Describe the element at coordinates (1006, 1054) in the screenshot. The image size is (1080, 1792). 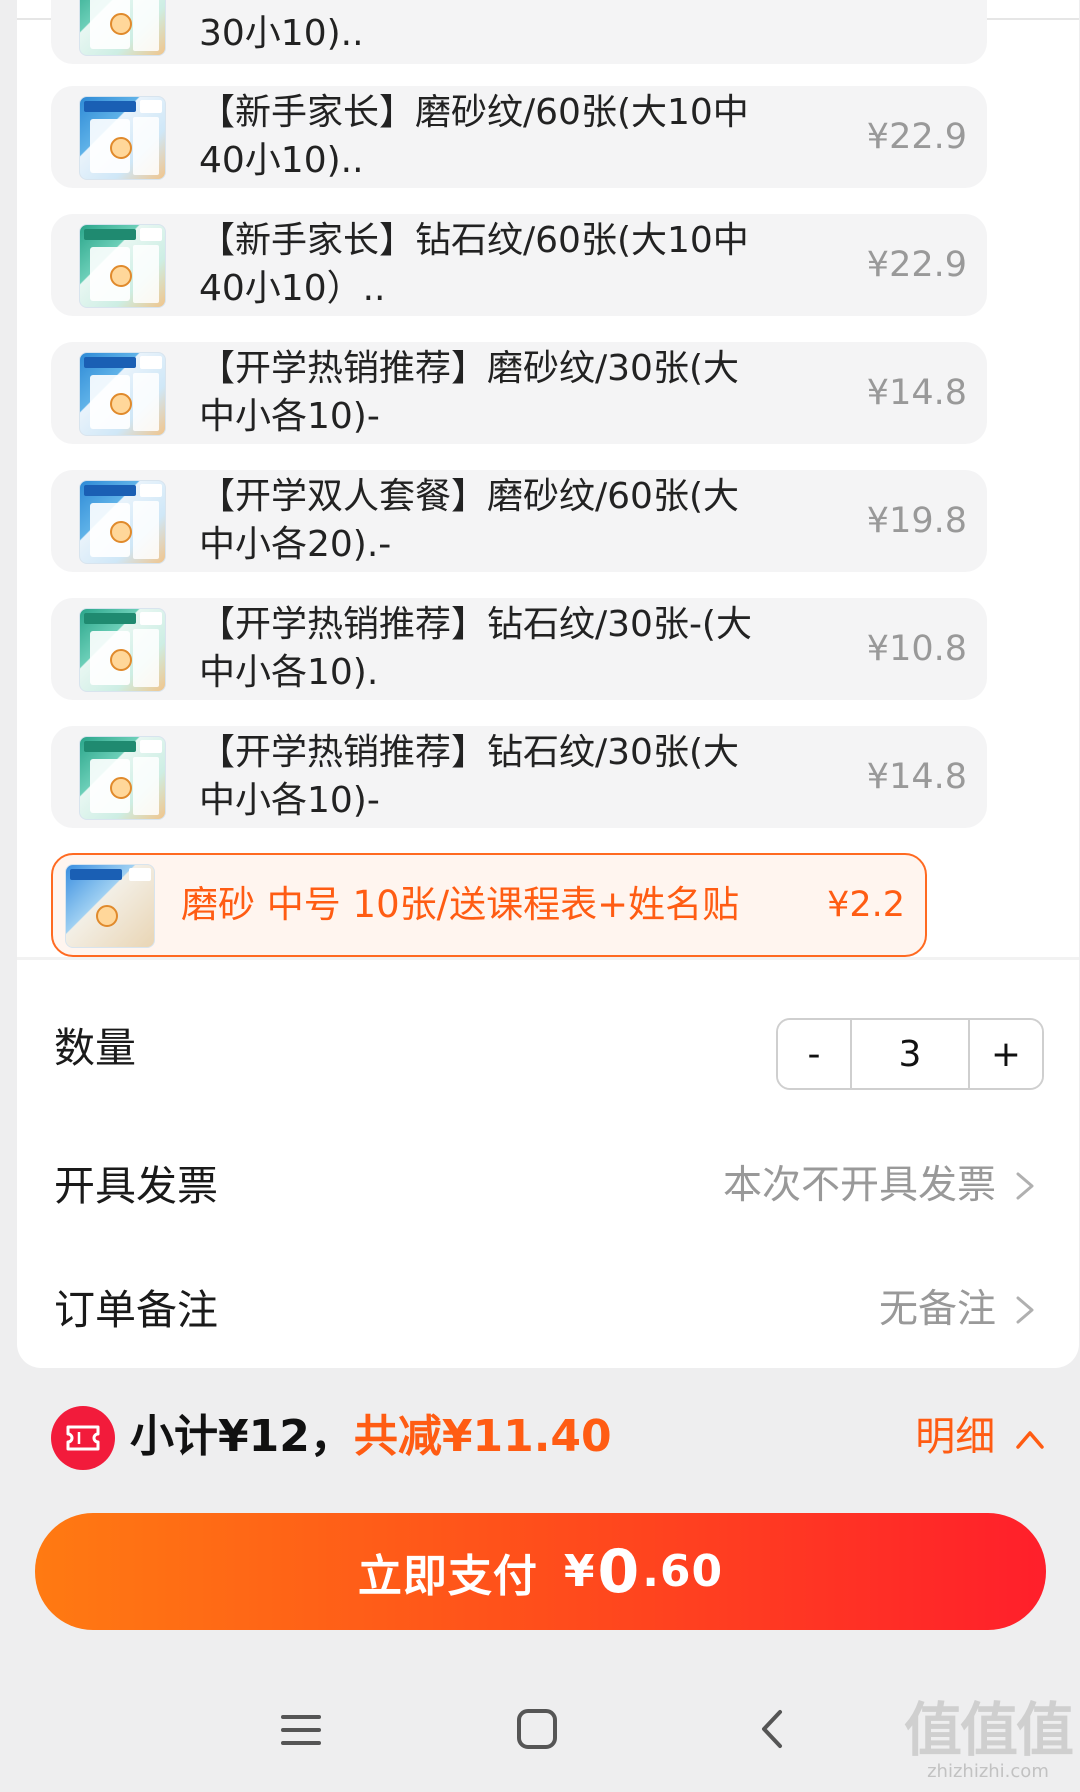
I see `increase-button: +` at that location.